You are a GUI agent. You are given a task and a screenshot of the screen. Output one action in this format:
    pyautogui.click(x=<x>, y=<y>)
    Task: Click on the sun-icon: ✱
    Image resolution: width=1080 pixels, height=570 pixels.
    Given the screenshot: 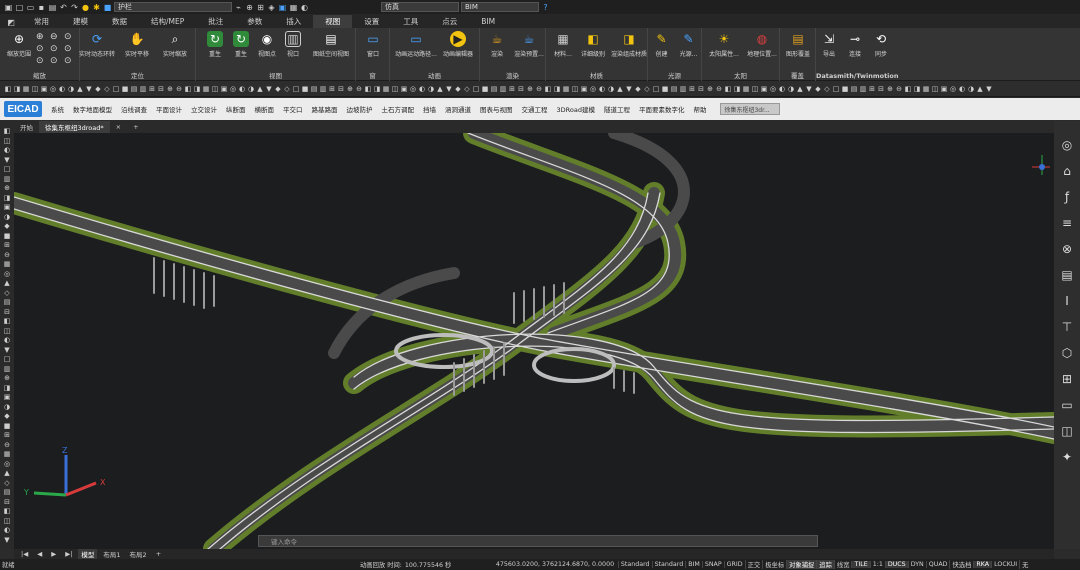 What is the action you would take?
    pyautogui.click(x=96, y=7)
    